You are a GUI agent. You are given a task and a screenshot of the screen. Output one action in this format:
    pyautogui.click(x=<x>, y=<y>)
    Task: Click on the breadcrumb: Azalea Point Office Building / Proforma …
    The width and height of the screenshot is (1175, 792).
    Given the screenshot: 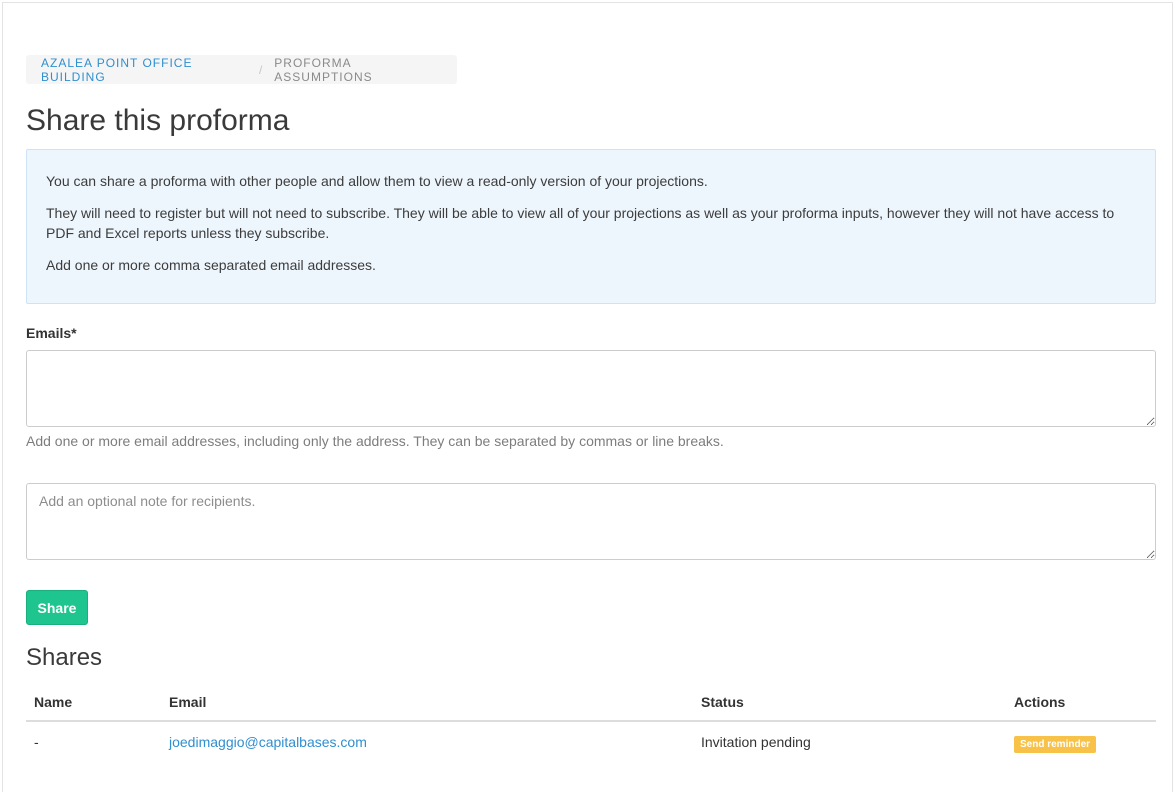 What is the action you would take?
    pyautogui.click(x=241, y=69)
    